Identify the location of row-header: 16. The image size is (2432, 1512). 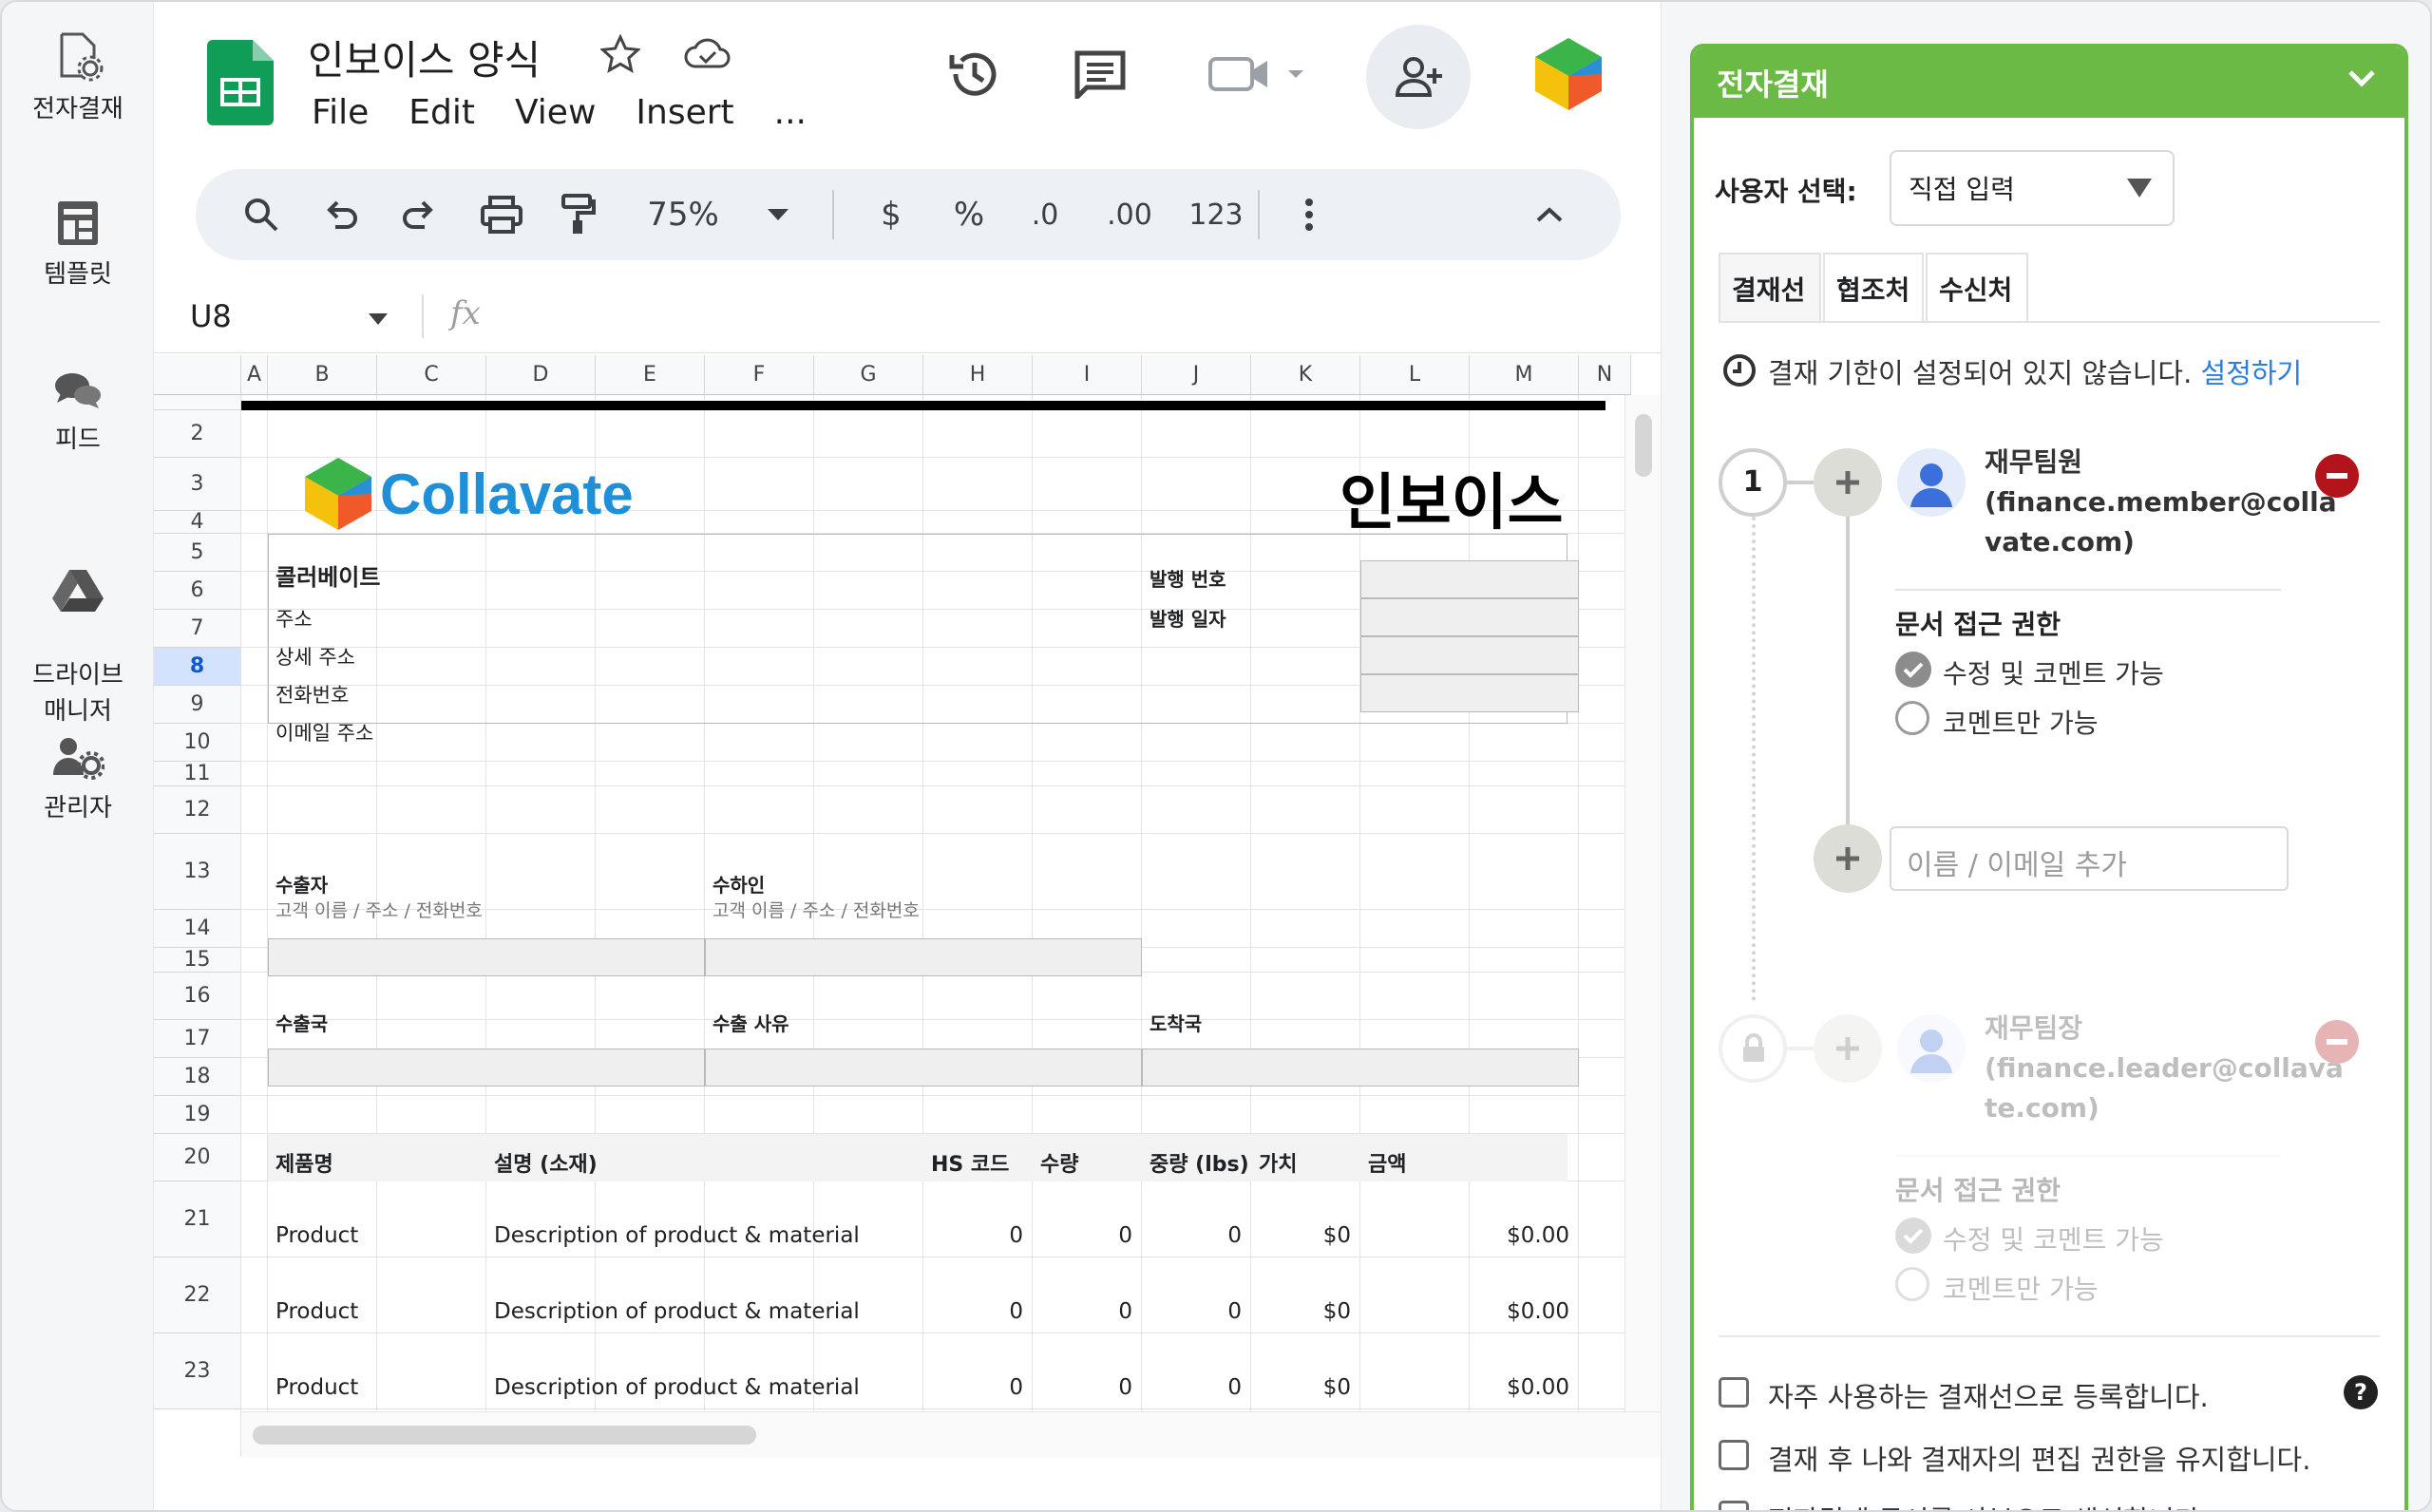
(197, 997).